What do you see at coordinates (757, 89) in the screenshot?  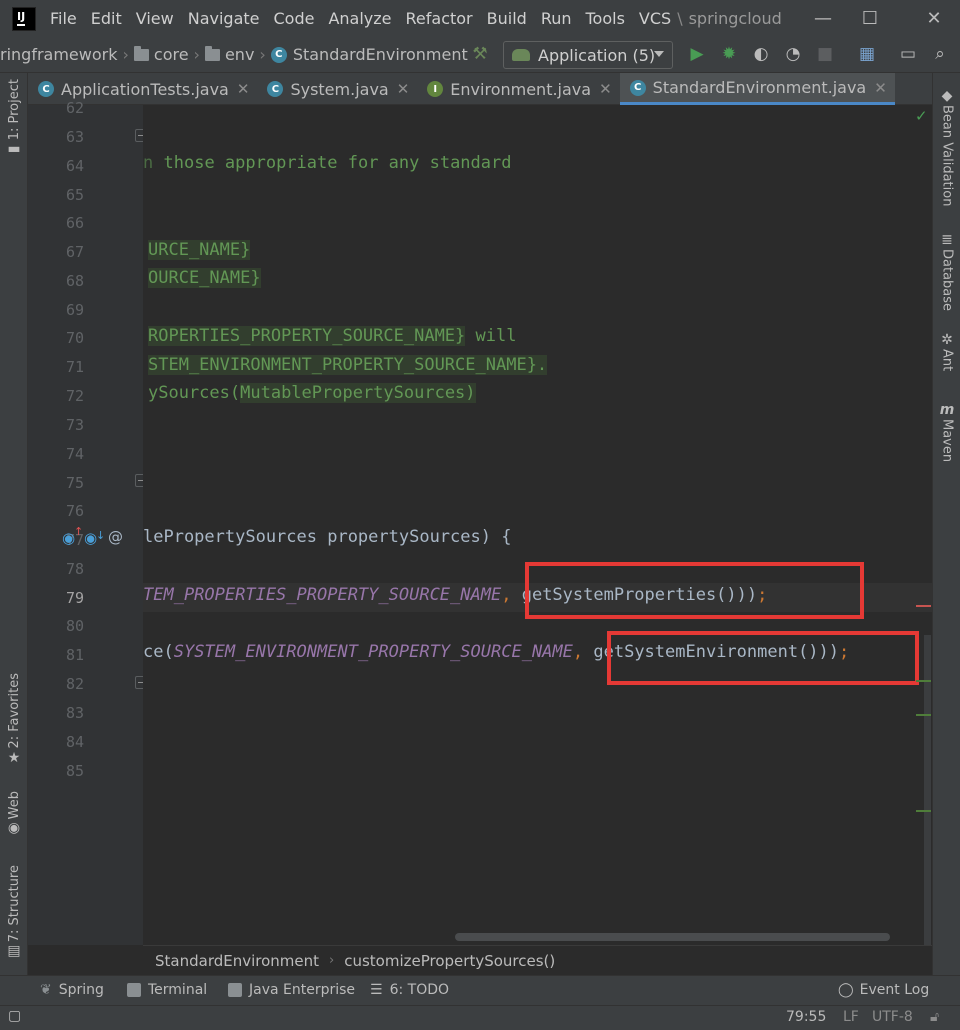 I see `tab-standard-environment: C StandardEnvironment.java ✕` at bounding box center [757, 89].